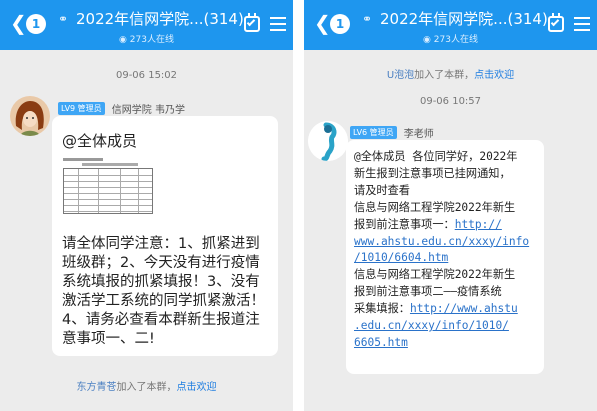  What do you see at coordinates (401, 257) in the screenshot?
I see `url-link: /1010/6604.htm` at bounding box center [401, 257].